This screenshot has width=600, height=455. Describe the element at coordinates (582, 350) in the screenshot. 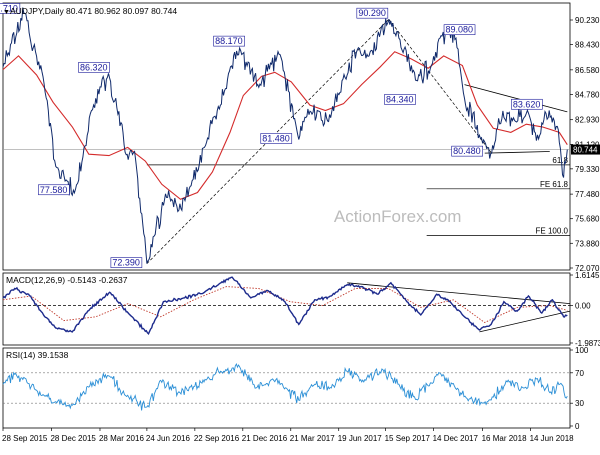

I see `rsi-y-tick-label: 100` at that location.